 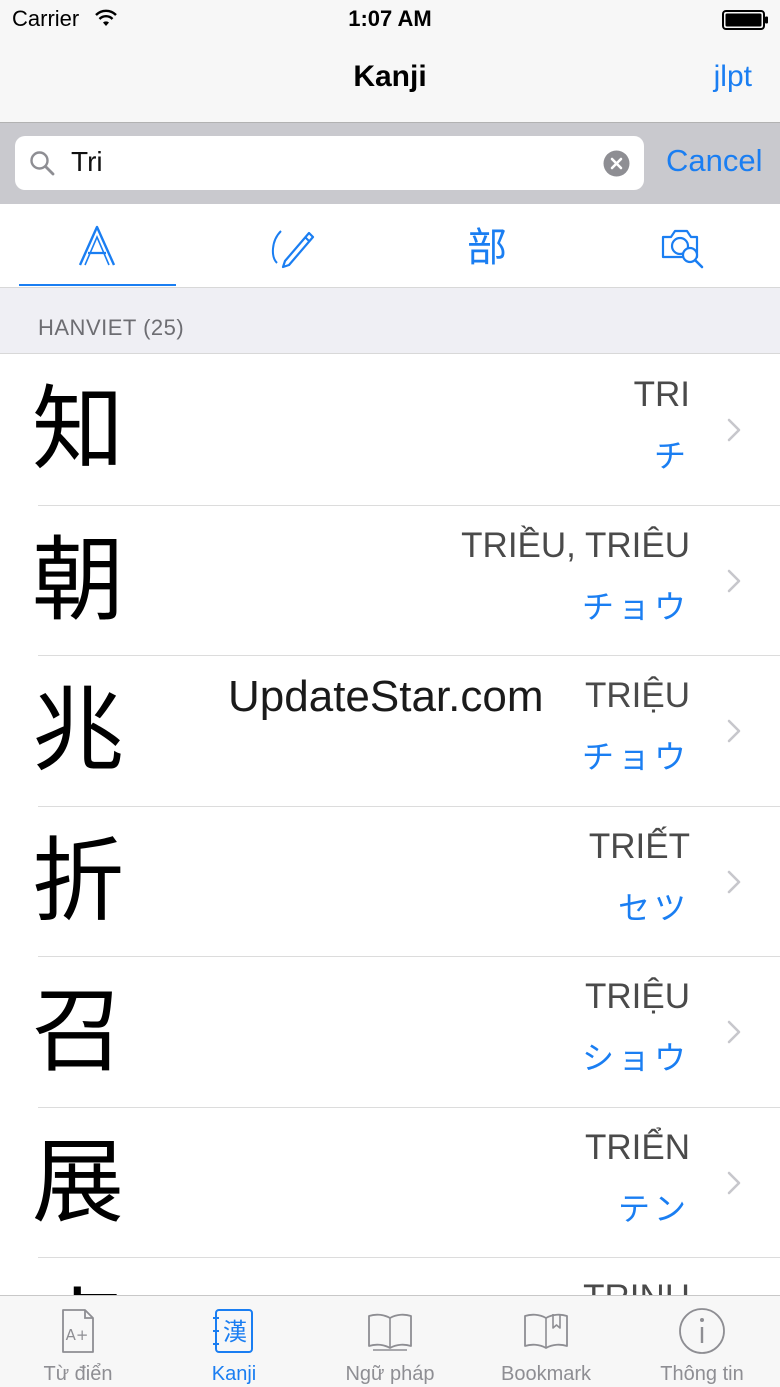 I want to click on jlpt-button: jlpt, so click(x=733, y=77).